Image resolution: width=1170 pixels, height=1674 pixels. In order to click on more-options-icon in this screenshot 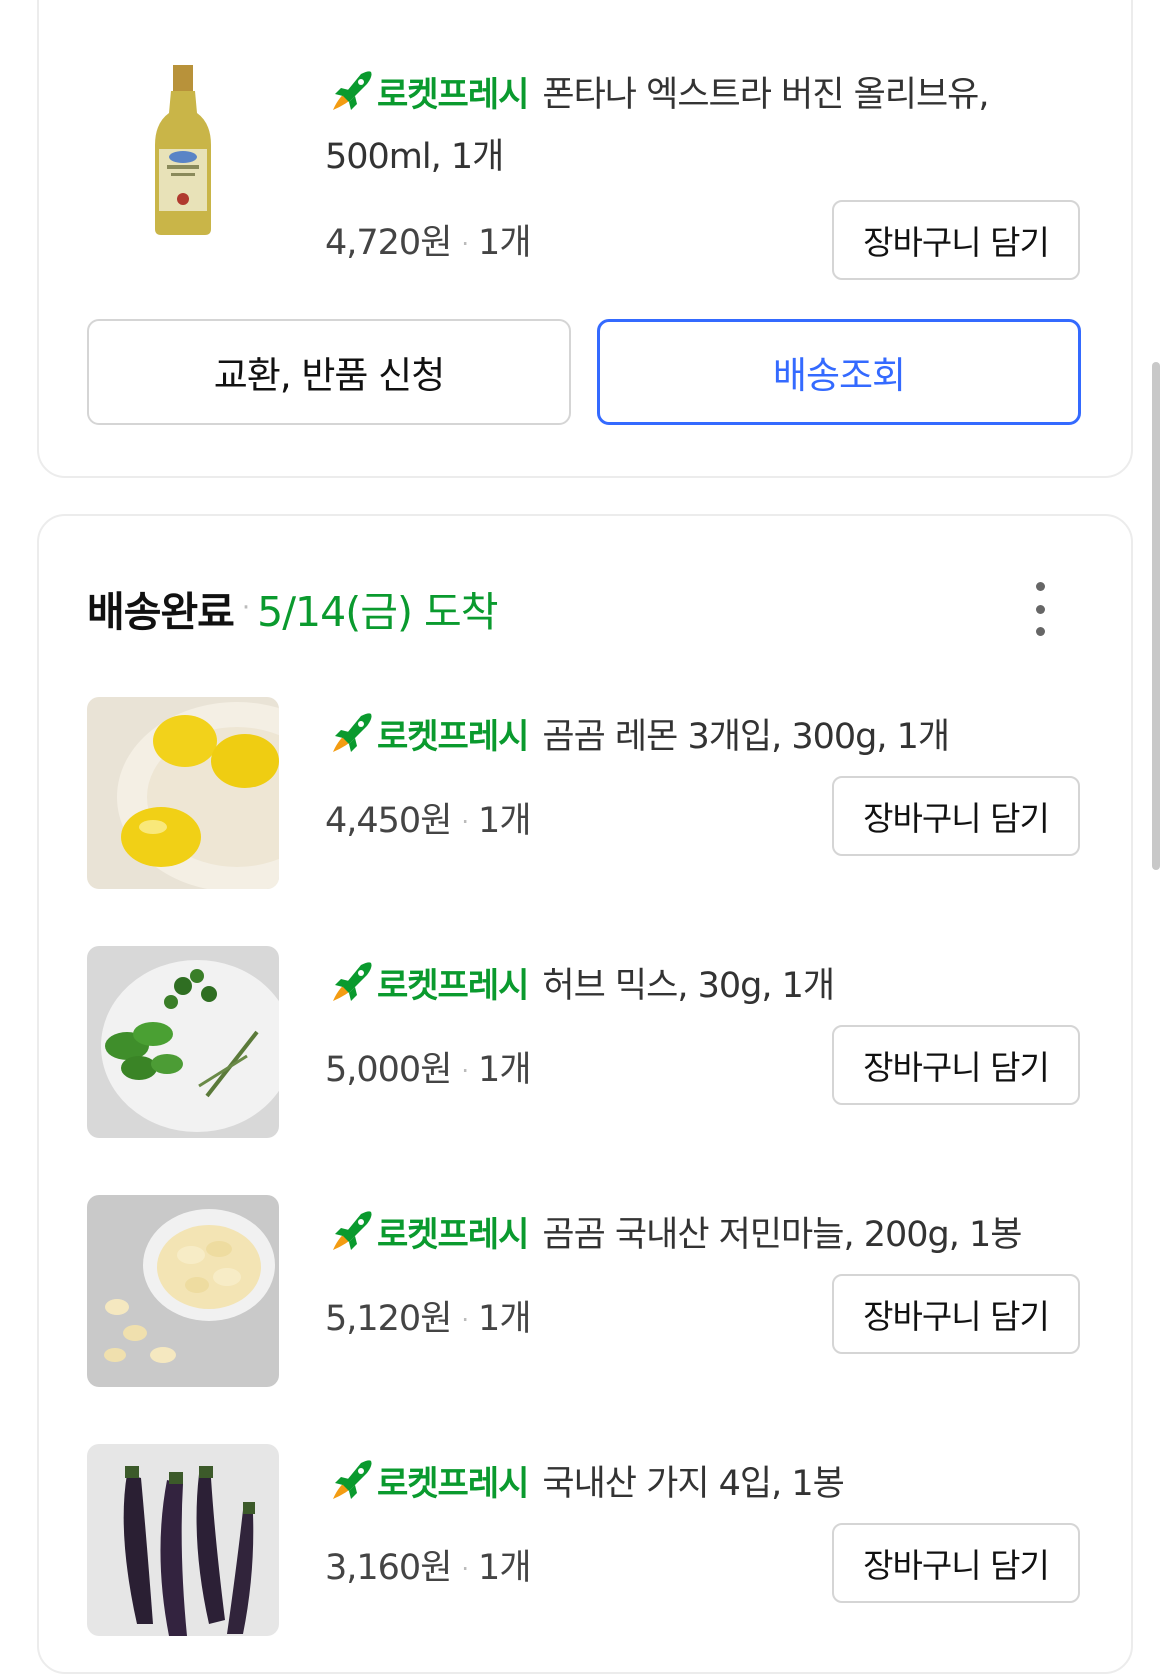, I will do `click(1040, 609)`.